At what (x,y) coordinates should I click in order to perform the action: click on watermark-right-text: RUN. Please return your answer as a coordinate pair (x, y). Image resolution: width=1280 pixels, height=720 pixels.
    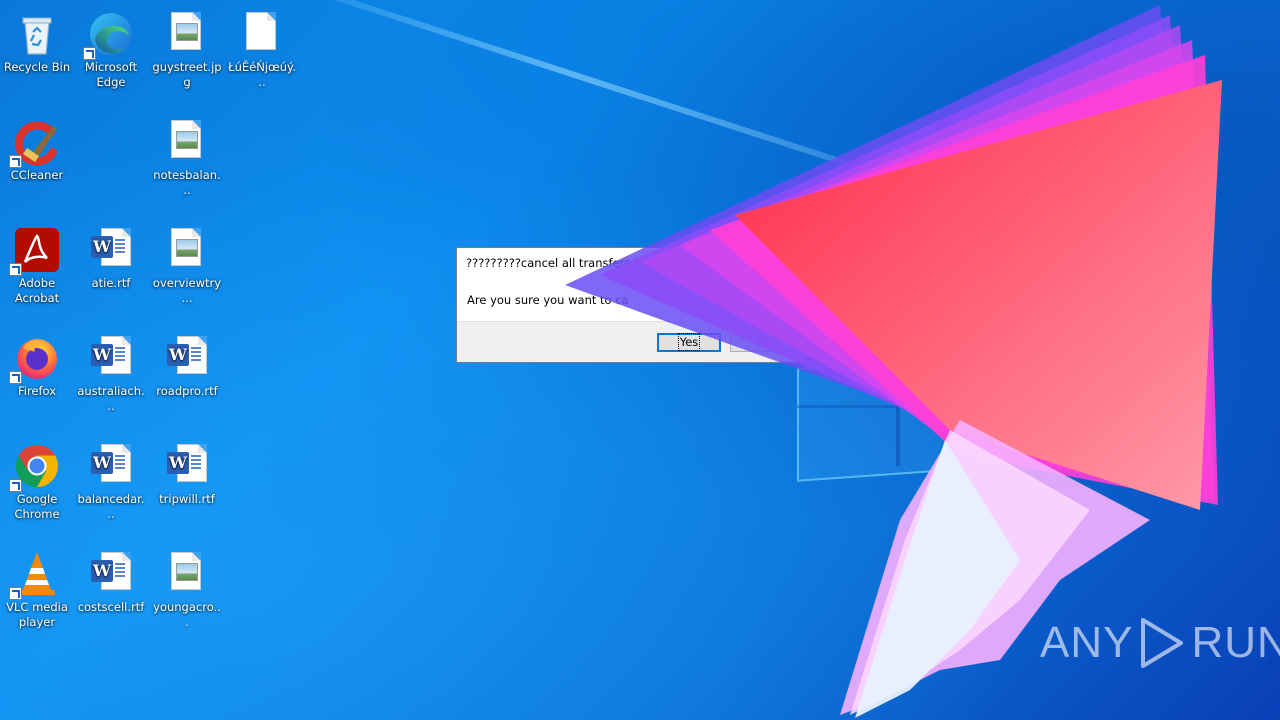
    Looking at the image, I should click on (1235, 642).